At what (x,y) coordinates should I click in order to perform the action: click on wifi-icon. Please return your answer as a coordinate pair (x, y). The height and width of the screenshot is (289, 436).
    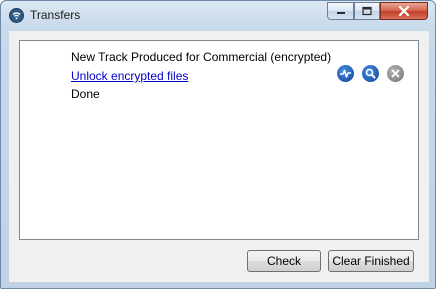
    Looking at the image, I should click on (16, 15).